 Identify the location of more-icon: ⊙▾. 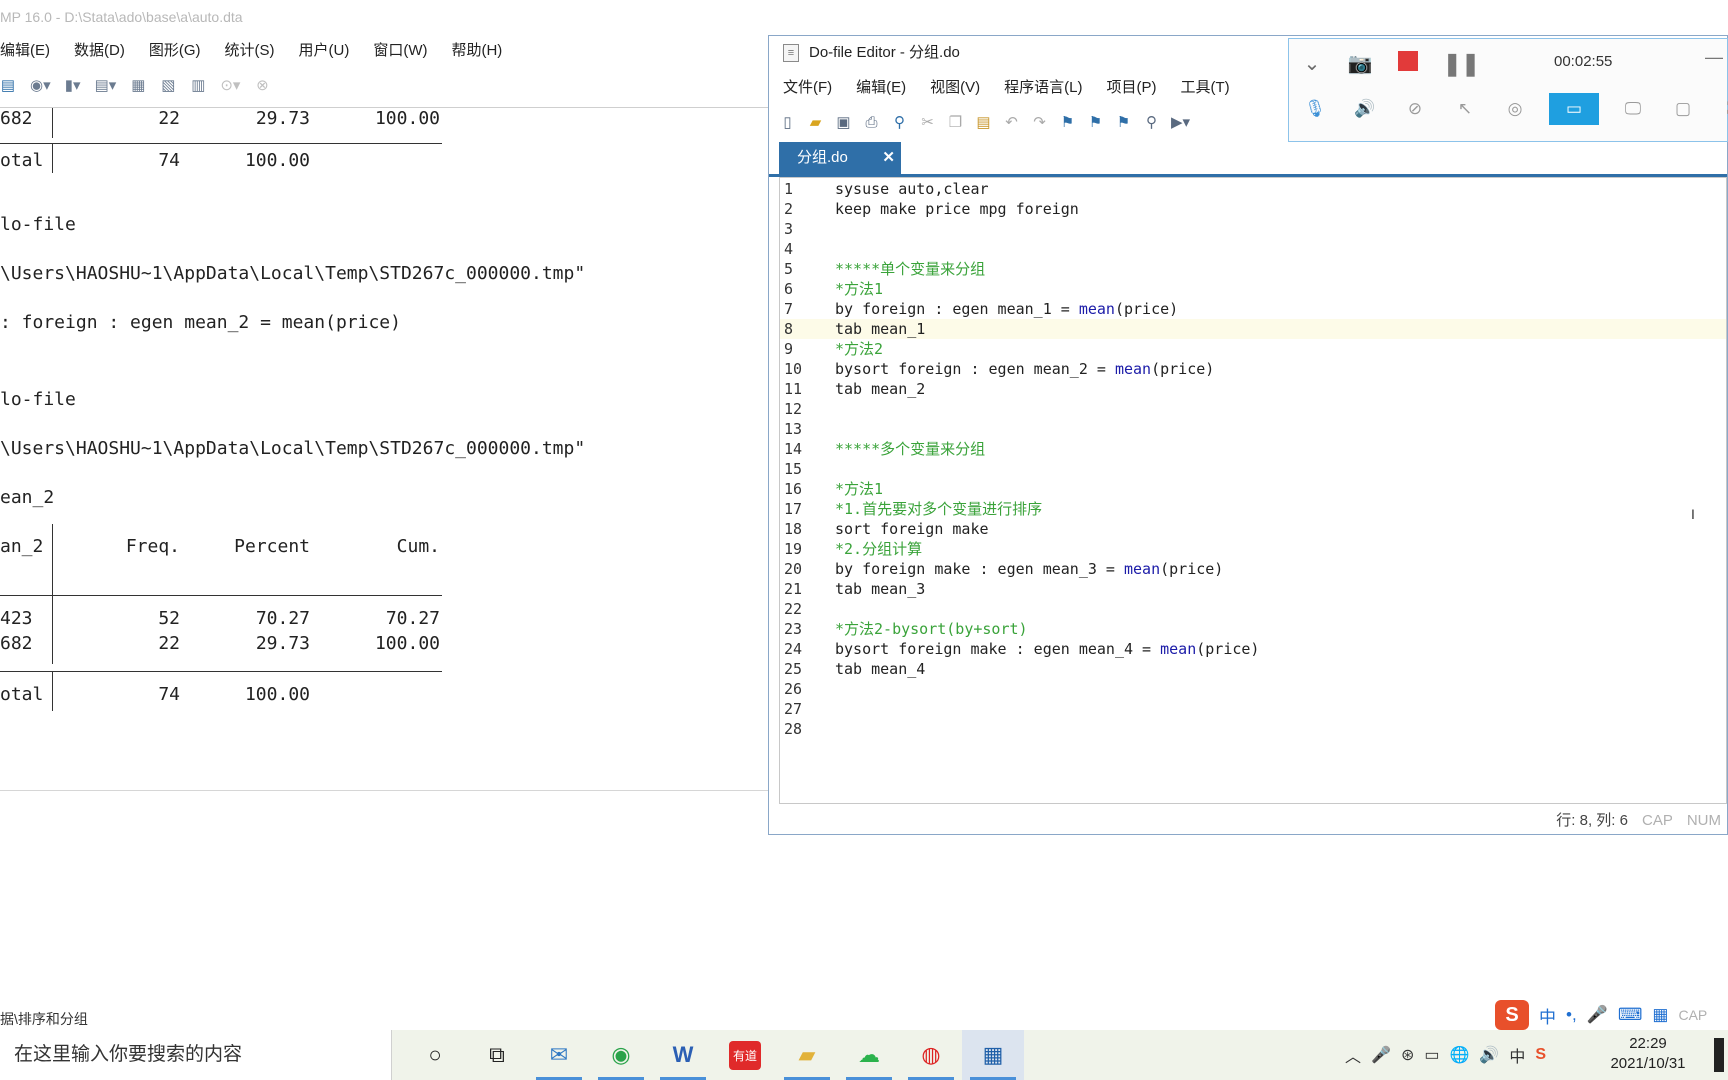
(230, 85).